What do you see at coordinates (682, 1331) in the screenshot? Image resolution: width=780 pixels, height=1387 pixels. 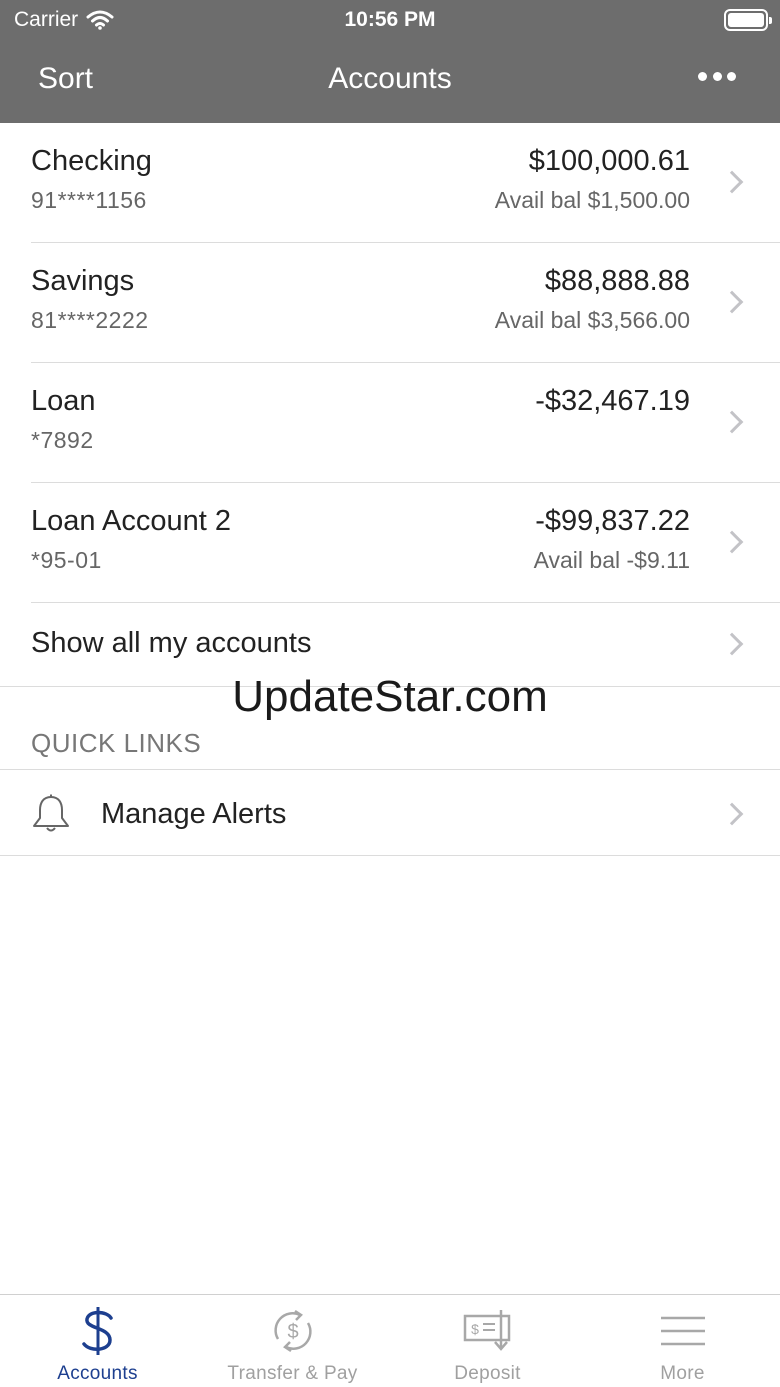 I see `menu-icon` at bounding box center [682, 1331].